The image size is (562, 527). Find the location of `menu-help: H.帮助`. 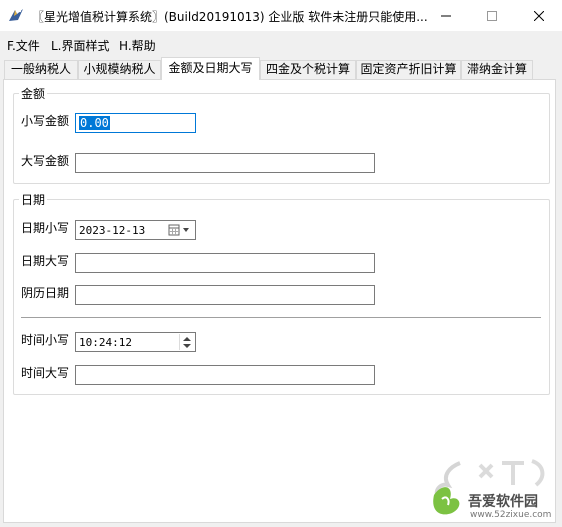

menu-help: H.帮助 is located at coordinates (137, 45).